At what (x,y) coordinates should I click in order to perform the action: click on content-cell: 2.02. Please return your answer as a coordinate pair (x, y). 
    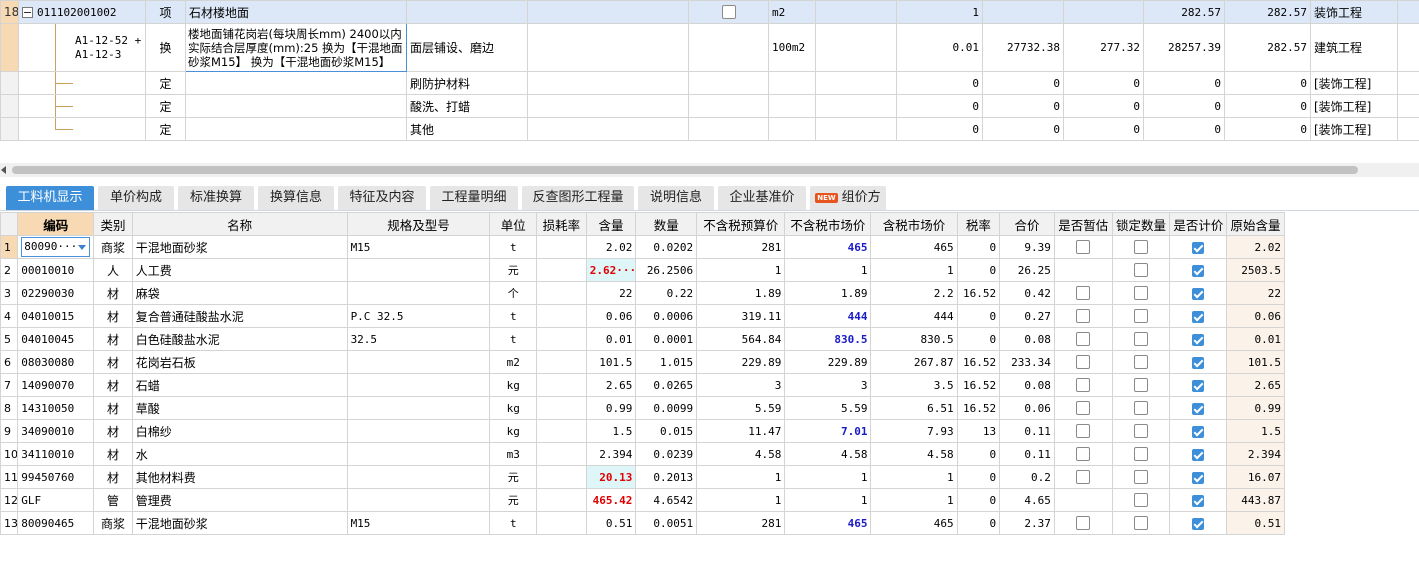
    Looking at the image, I should click on (611, 247).